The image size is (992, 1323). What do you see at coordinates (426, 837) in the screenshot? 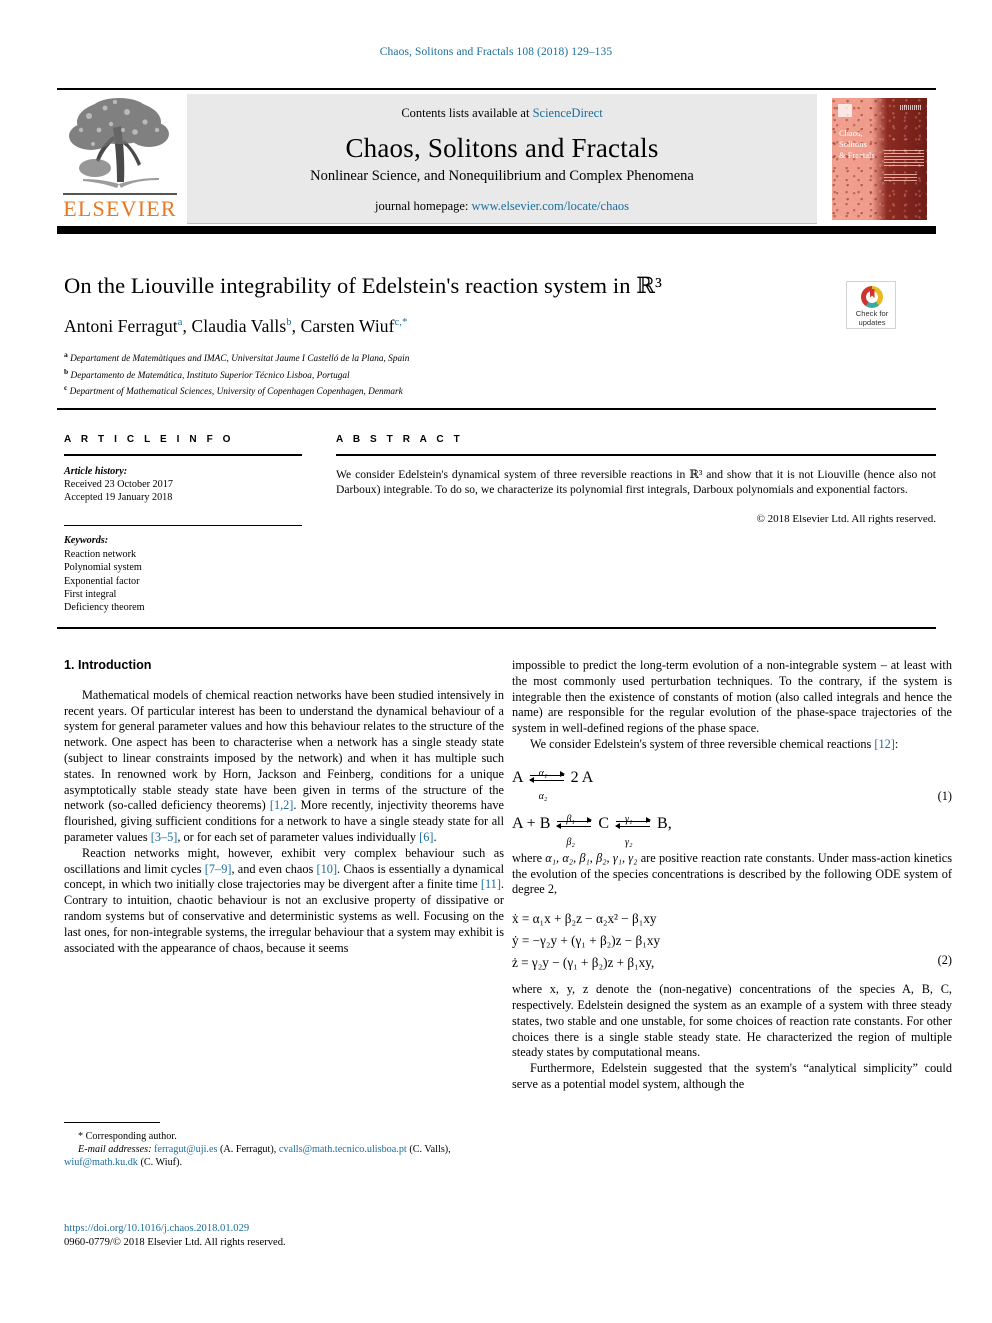
I see `citation-ref: [6]` at bounding box center [426, 837].